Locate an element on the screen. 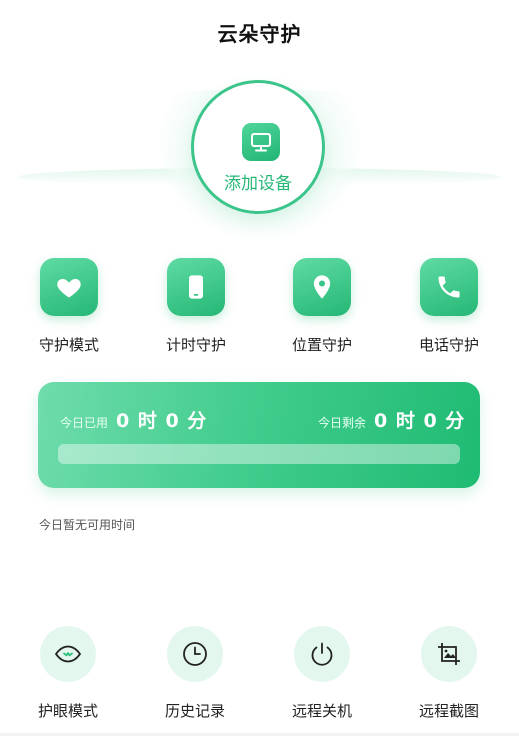  page-title: 云朵守护 is located at coordinates (259, 34).